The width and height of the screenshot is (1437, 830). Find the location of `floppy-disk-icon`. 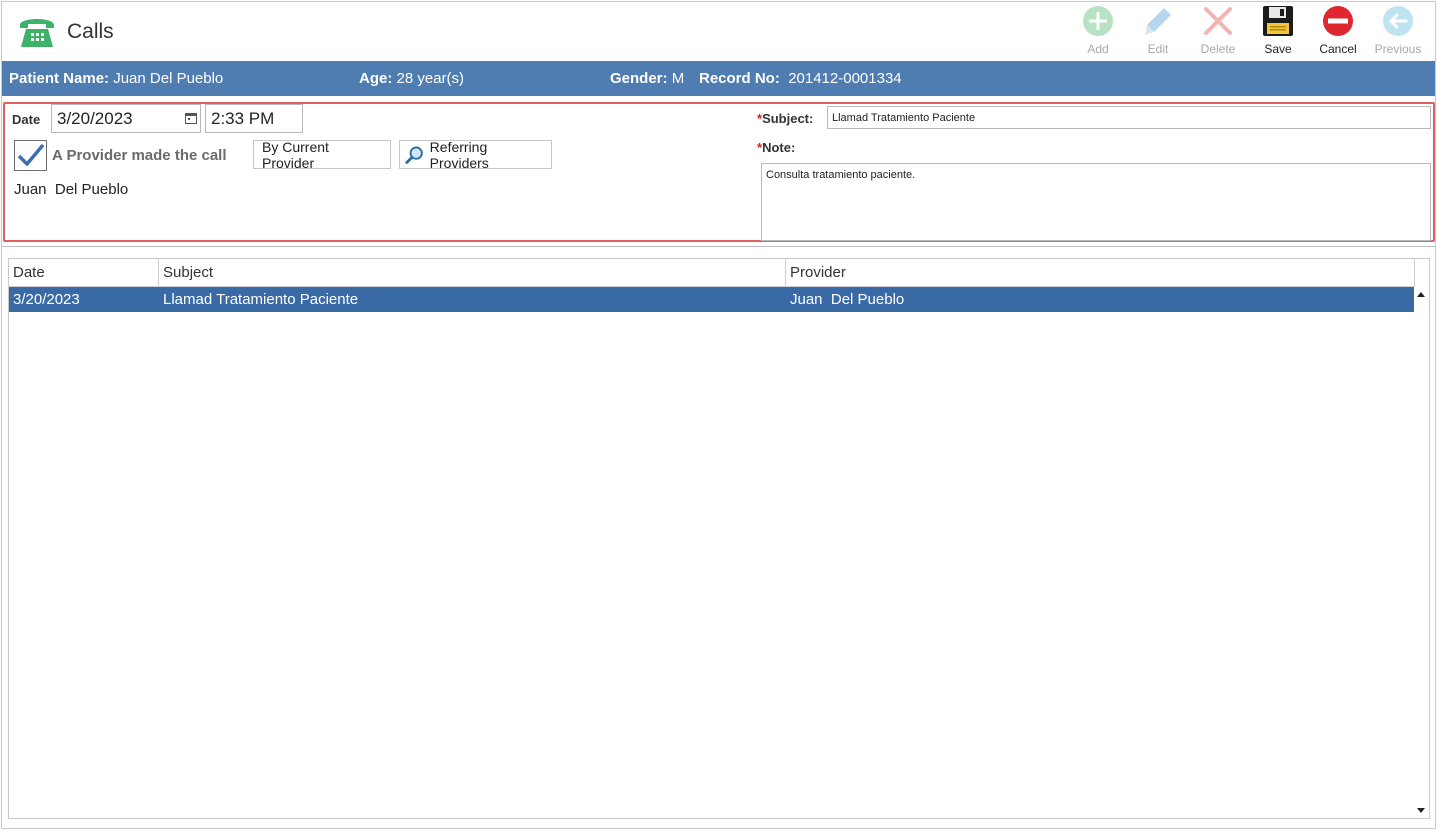

floppy-disk-icon is located at coordinates (1278, 21).